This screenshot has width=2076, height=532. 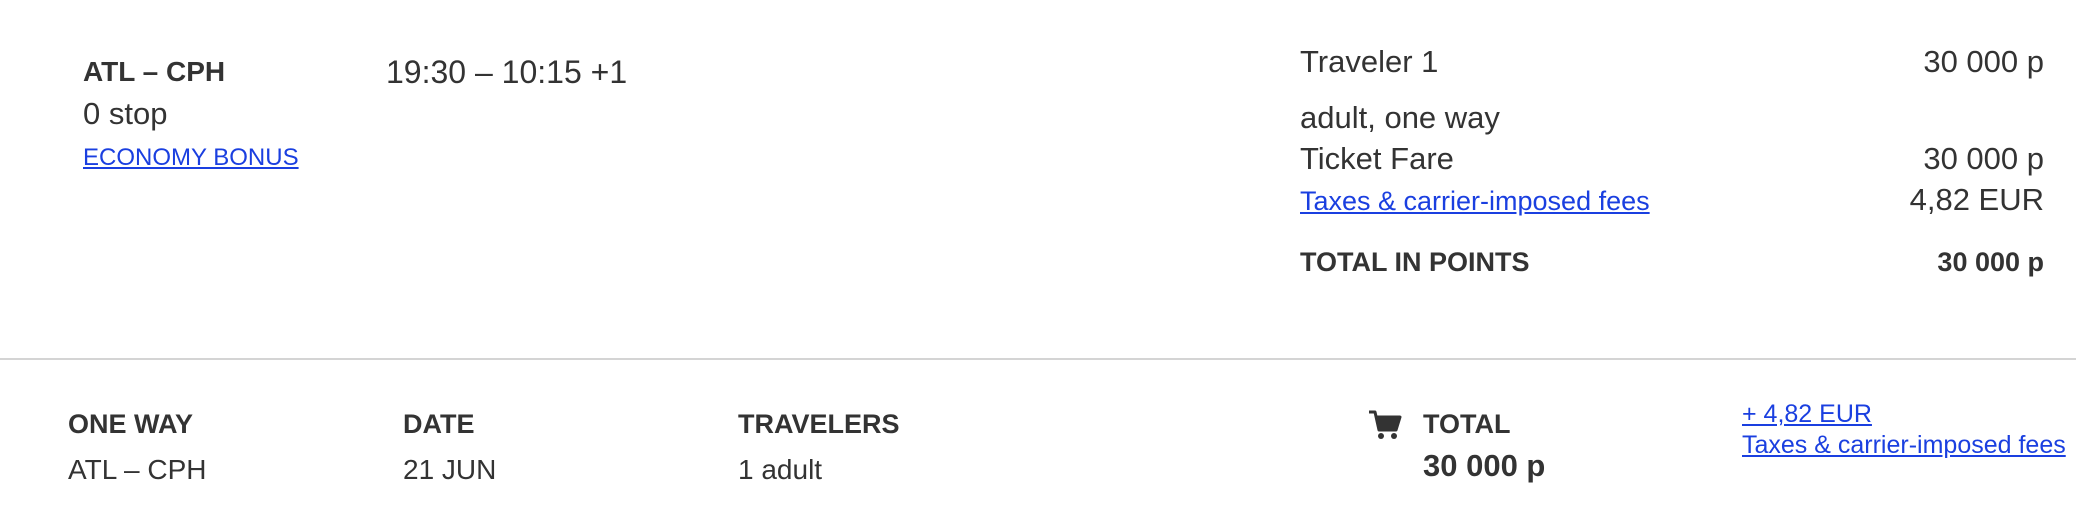 What do you see at coordinates (507, 72) in the screenshot?
I see `flight-times: 19:30 – 10:15 +1` at bounding box center [507, 72].